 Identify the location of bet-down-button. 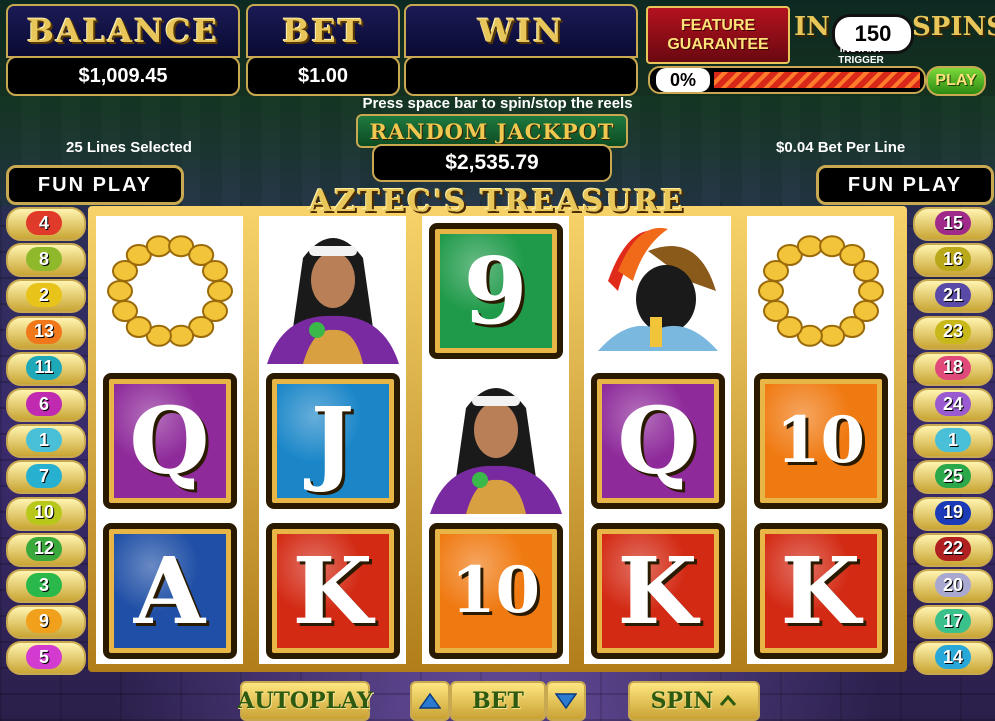
(566, 701).